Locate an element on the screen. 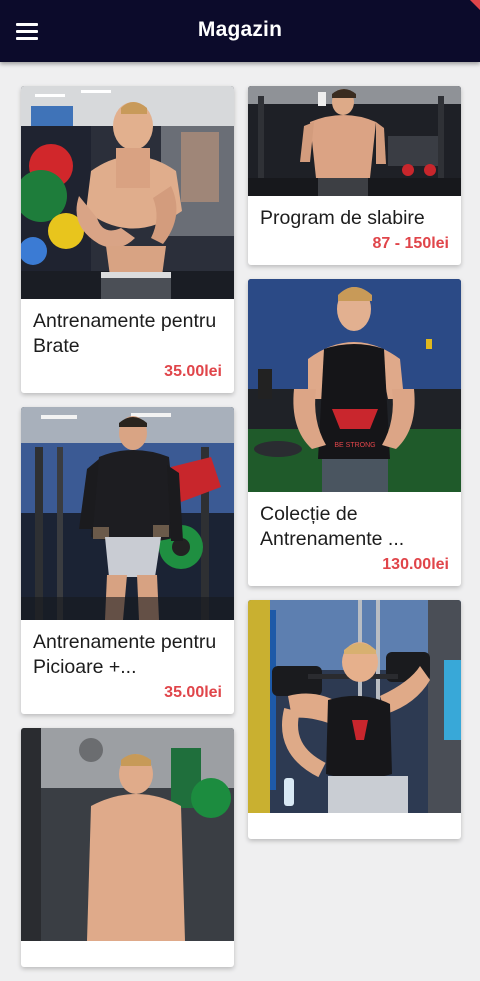  corner-indicator is located at coordinates (475, 5).